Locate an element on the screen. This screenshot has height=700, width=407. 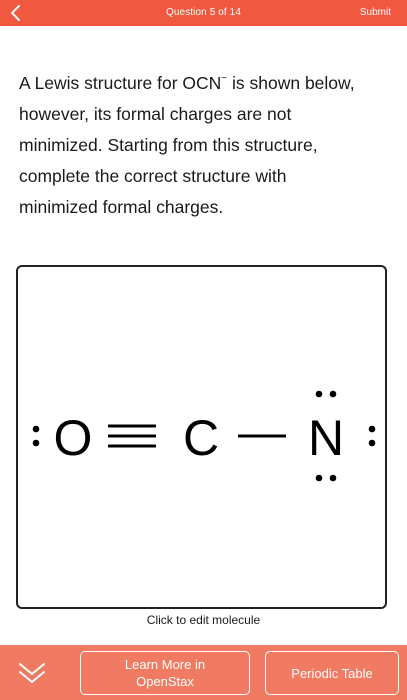
learn-more-openstax-button: Learn More in OpenStax is located at coordinates (165, 673).